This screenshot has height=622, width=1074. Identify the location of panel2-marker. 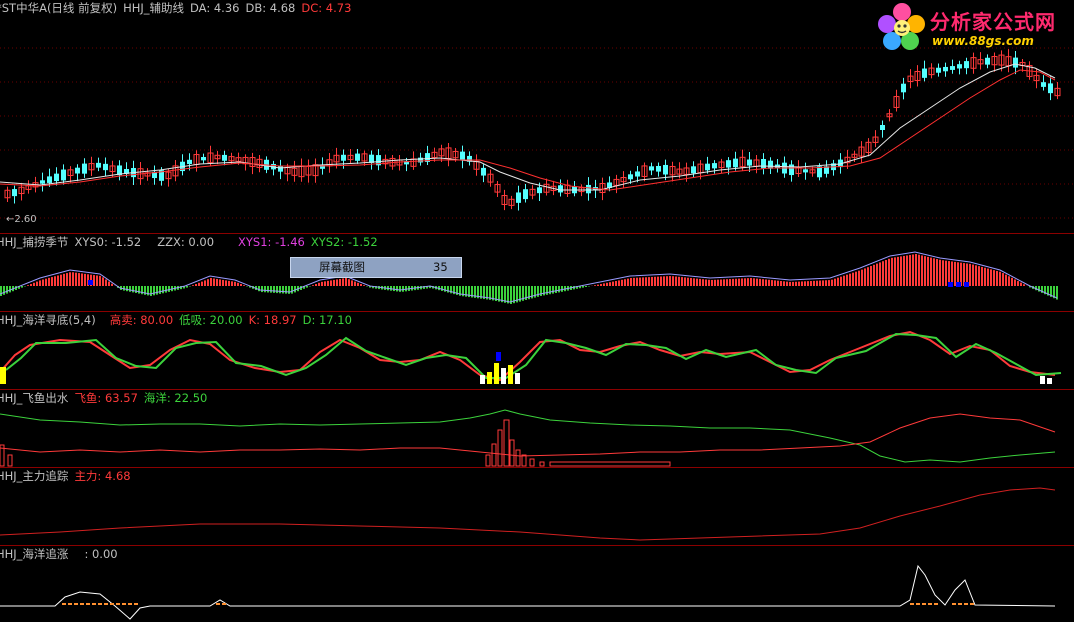
(950, 284).